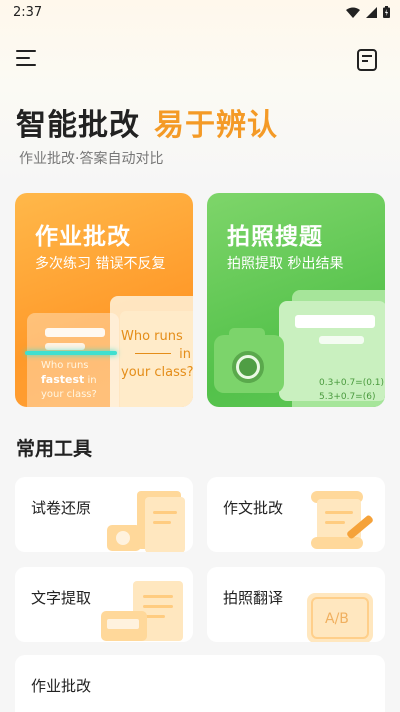  What do you see at coordinates (71, 353) in the screenshot?
I see `scan-line` at bounding box center [71, 353].